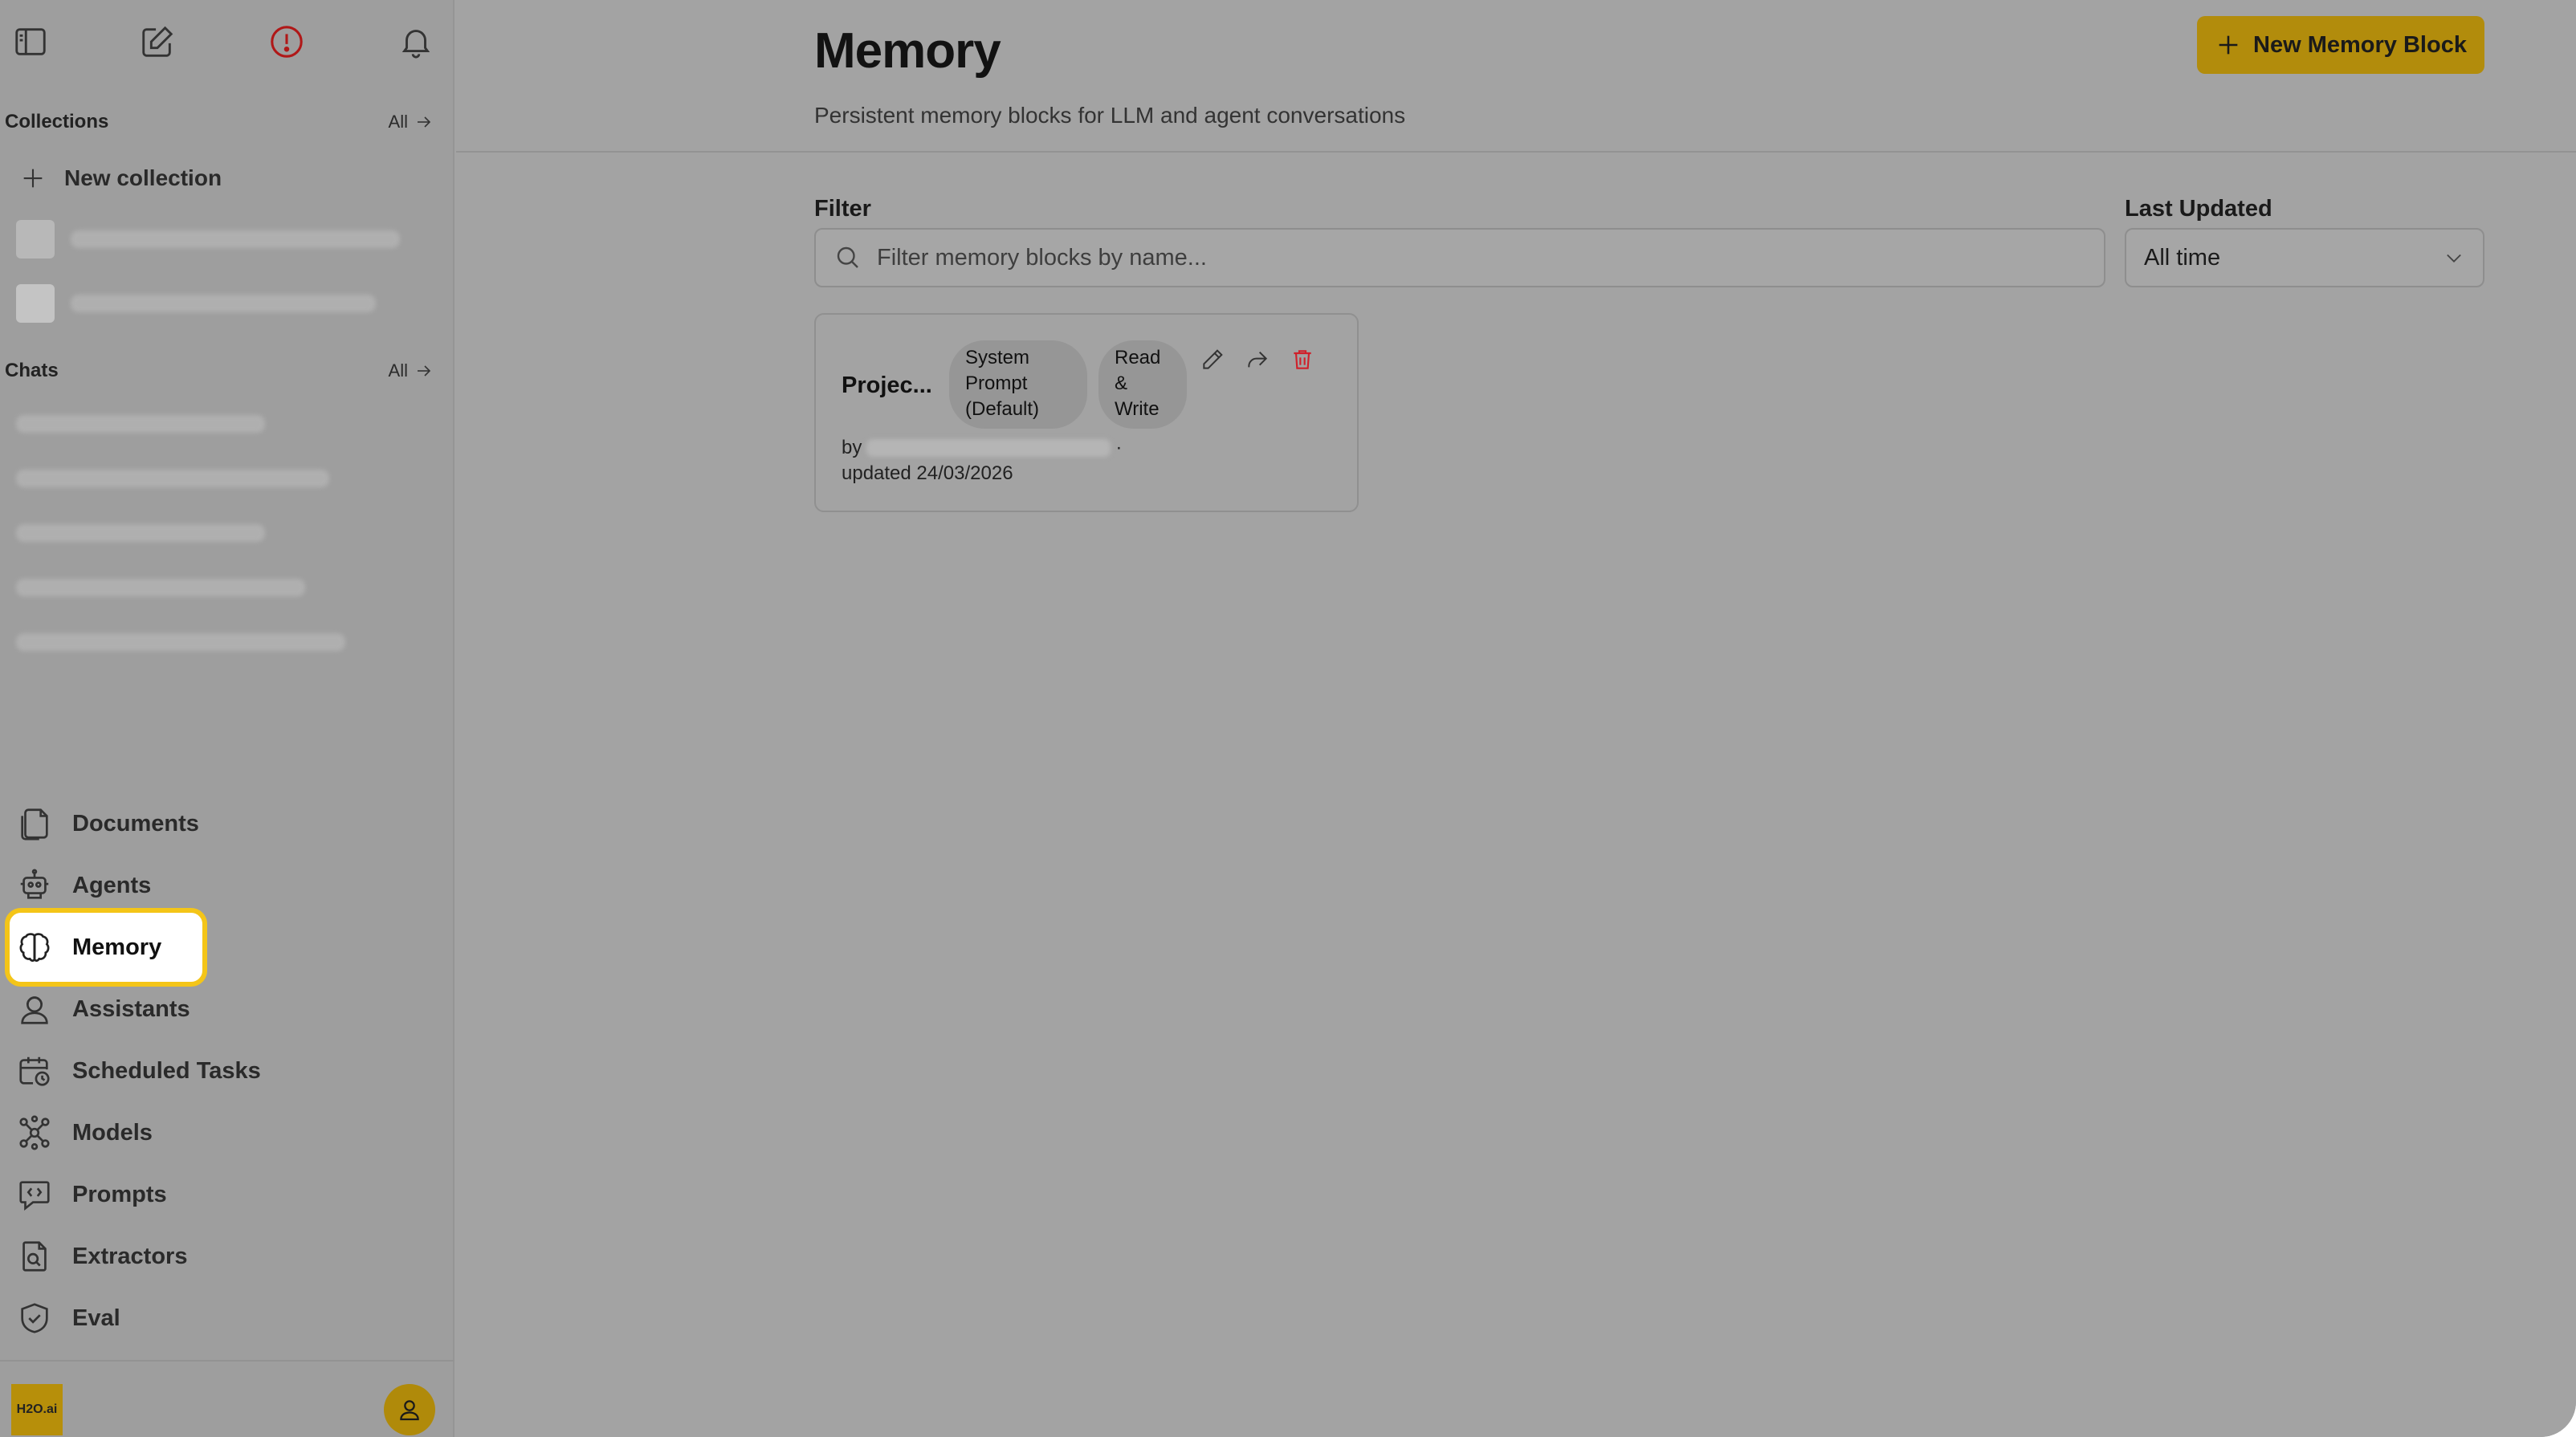 This screenshot has width=2576, height=1437. I want to click on robot-icon, so click(34, 885).